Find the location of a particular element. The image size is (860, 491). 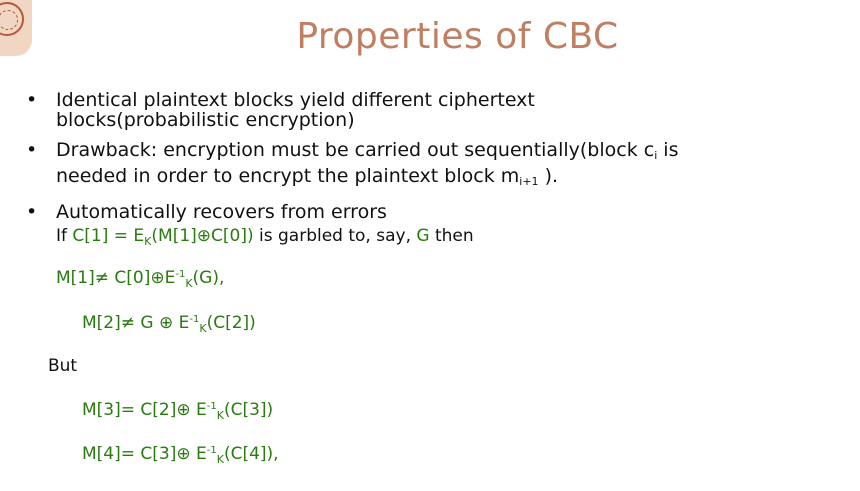

bullet-text: Automatically recovers from errors is located at coordinates (221, 212).